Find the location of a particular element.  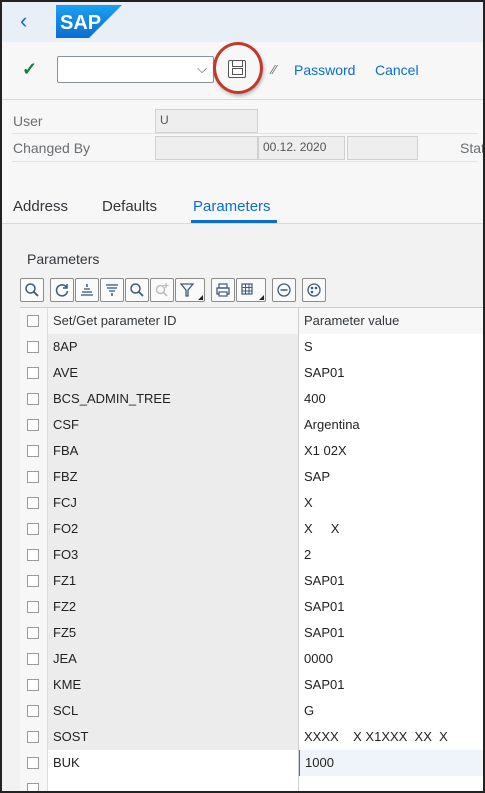

parameter-value-cell: 1000 is located at coordinates (391, 763).